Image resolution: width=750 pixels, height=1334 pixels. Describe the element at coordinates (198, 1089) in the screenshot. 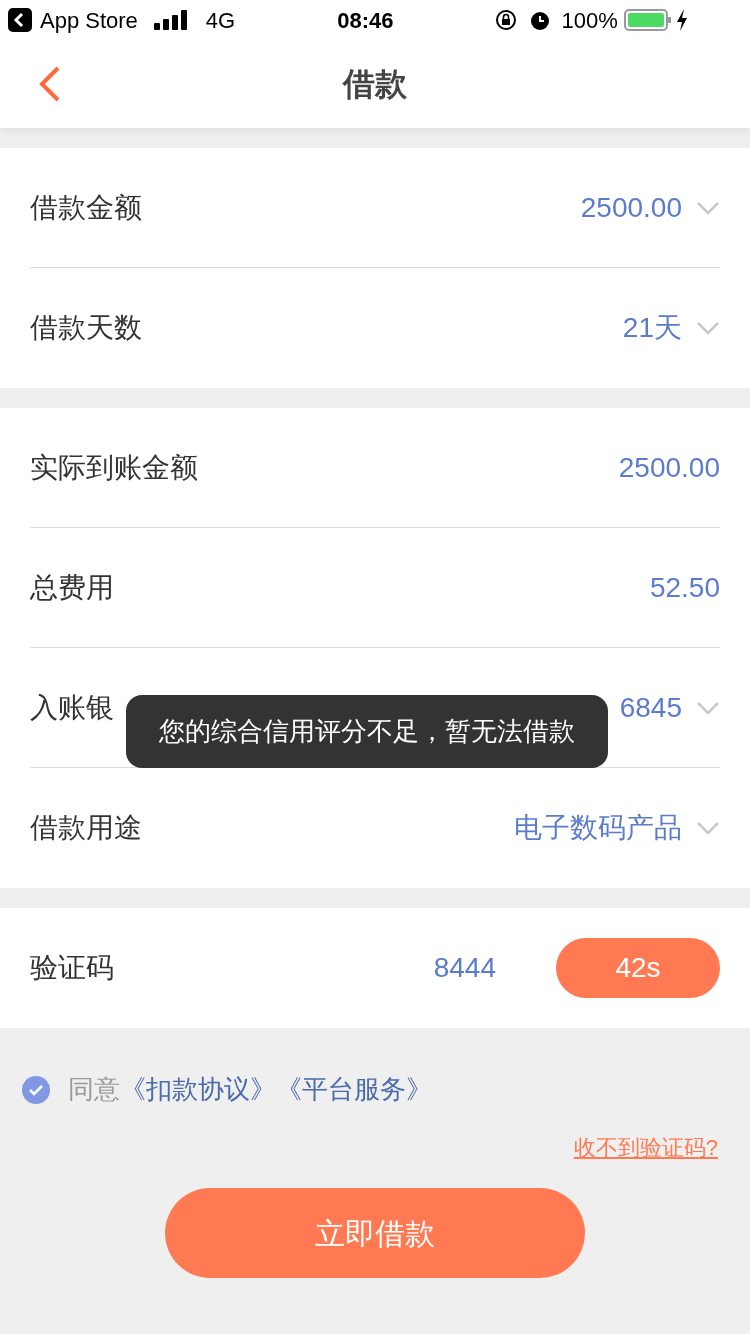

I see `agreement-link: 《扣款协议》` at that location.